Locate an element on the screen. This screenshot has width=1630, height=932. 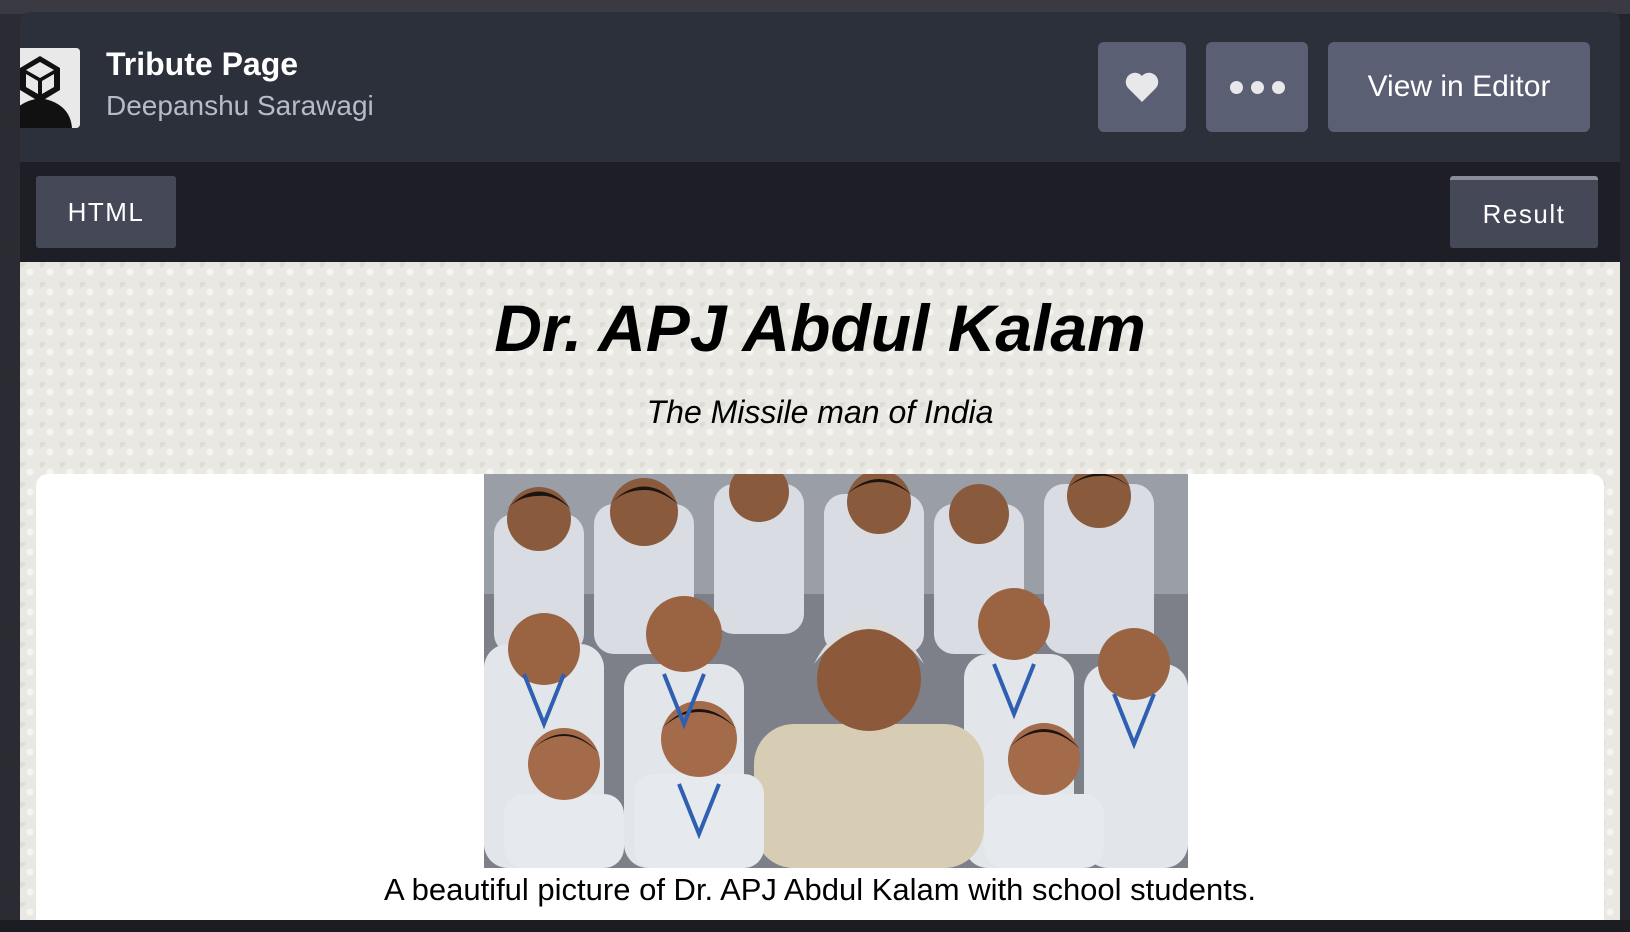
tab-result: Result is located at coordinates (1524, 212).